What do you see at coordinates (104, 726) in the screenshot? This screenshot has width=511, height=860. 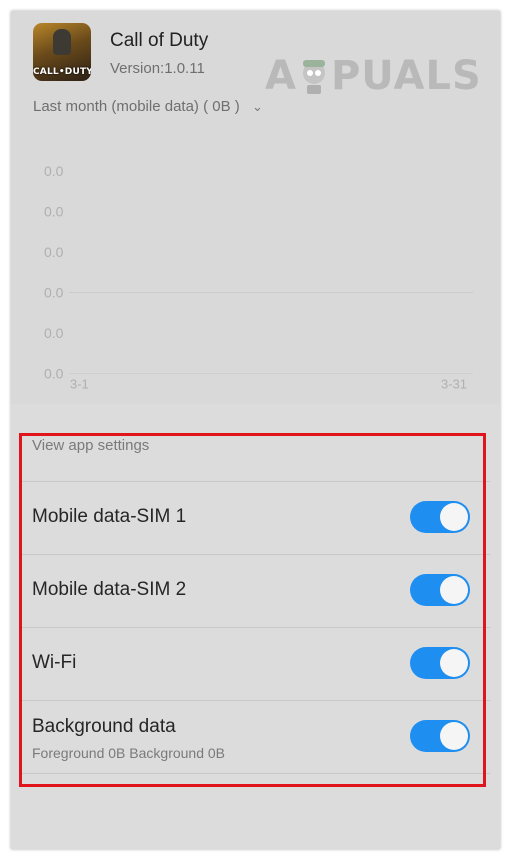 I see `setting-label: Background data` at bounding box center [104, 726].